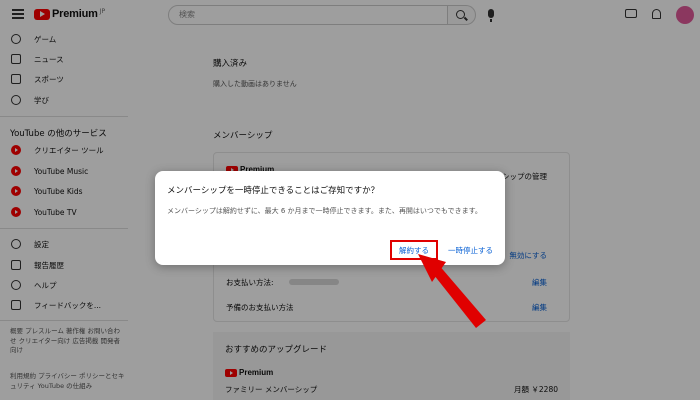 The width and height of the screenshot is (700, 400). I want to click on cancel-membership-button: 解約する, so click(414, 250).